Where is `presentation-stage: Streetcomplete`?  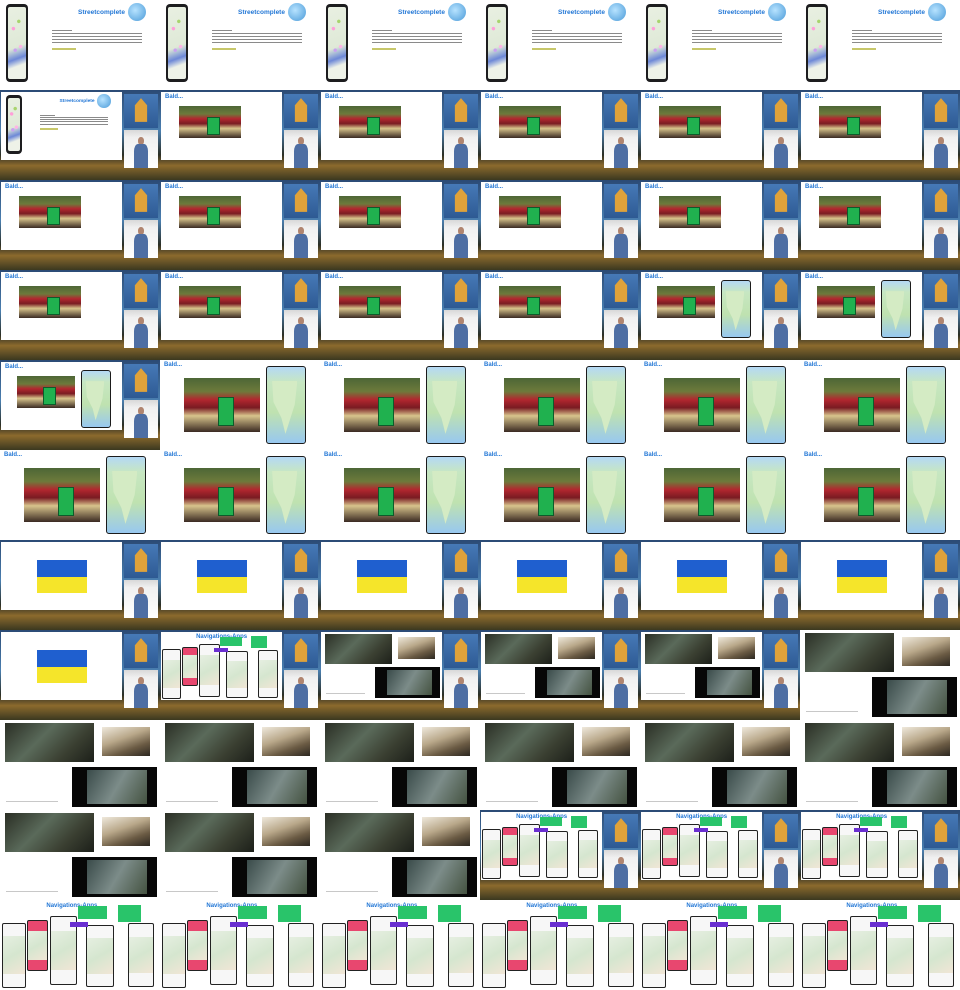 presentation-stage: Streetcomplete is located at coordinates (240, 45).